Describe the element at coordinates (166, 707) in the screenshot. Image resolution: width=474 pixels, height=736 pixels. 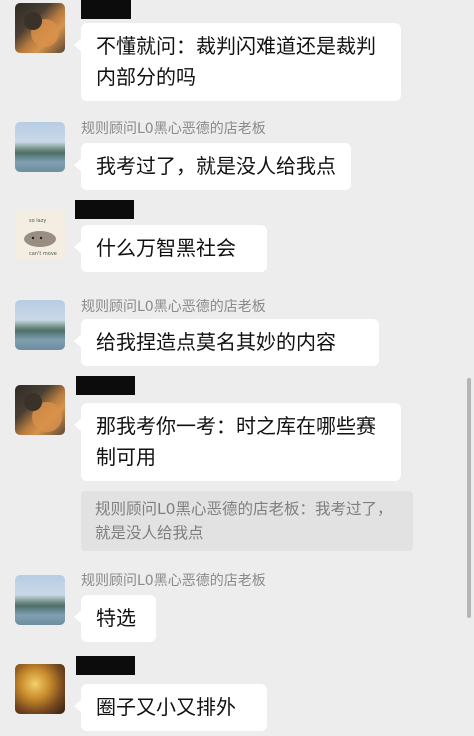
I see `message-text: 圈子又小又排外` at that location.